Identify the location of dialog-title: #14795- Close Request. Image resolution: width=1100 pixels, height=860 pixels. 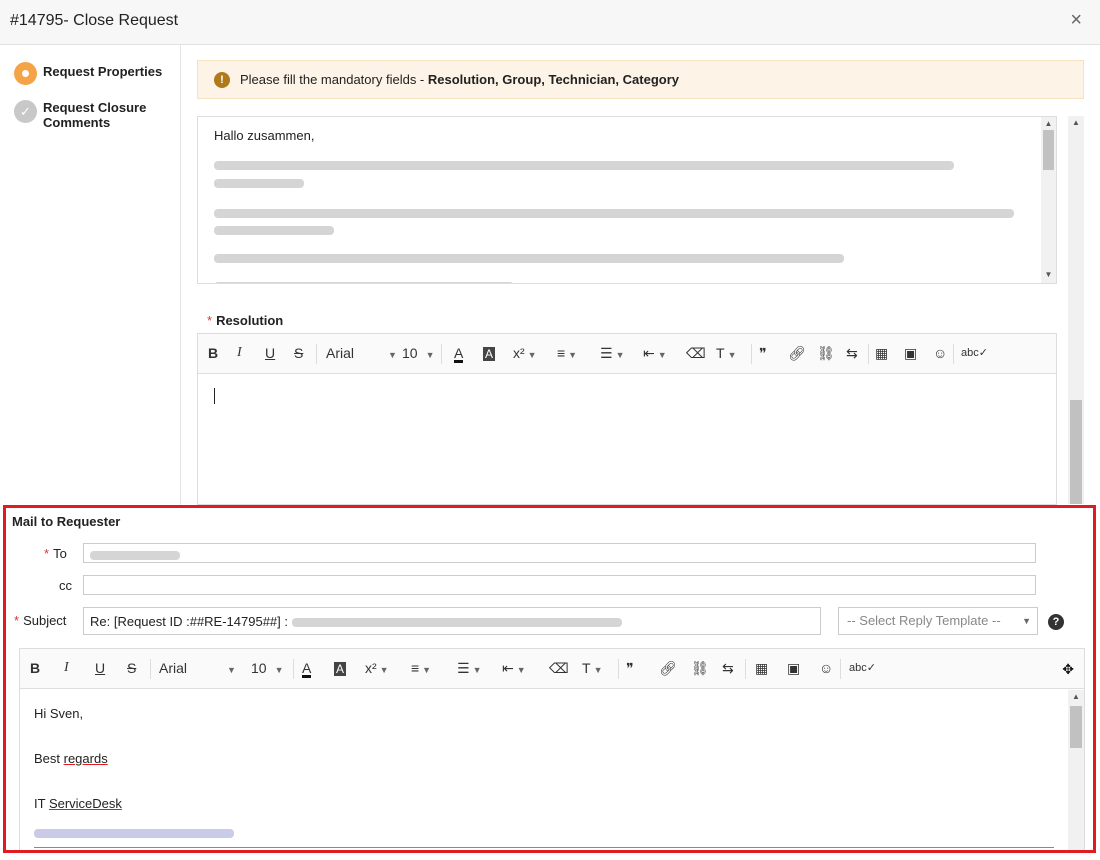
(94, 20).